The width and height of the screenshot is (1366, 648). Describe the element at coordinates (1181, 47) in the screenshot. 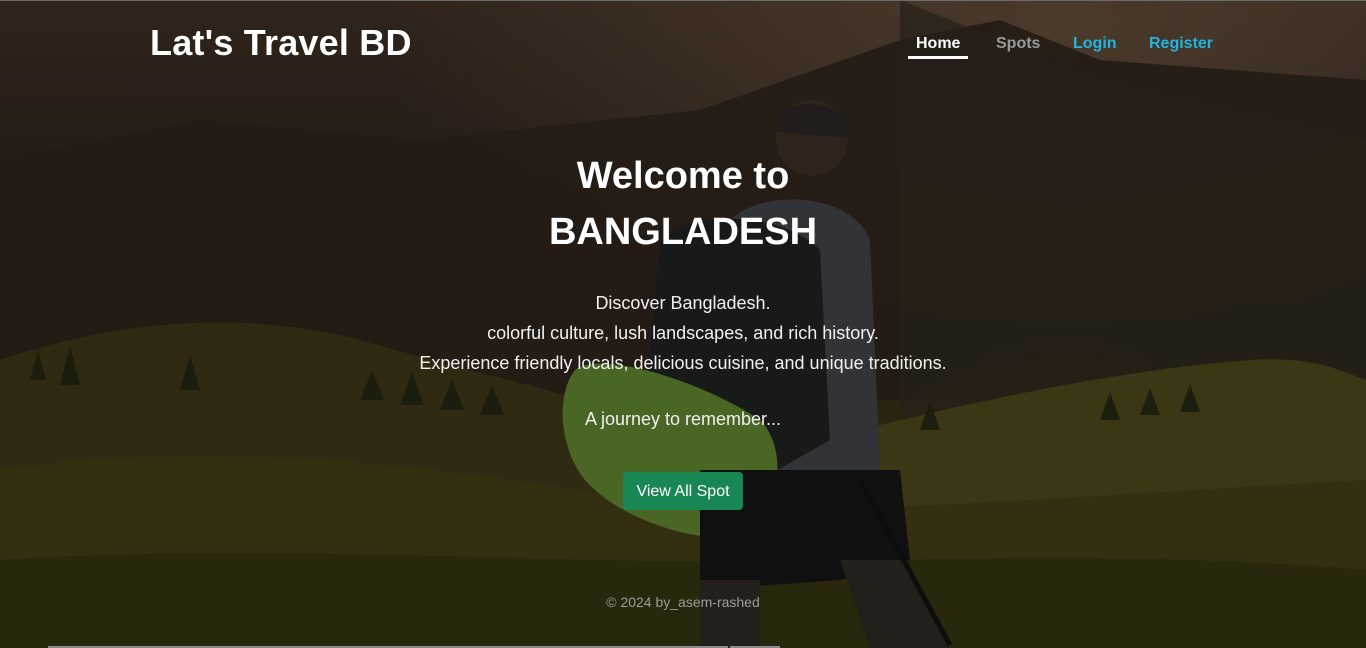

I see `nav-register-link: Register` at that location.